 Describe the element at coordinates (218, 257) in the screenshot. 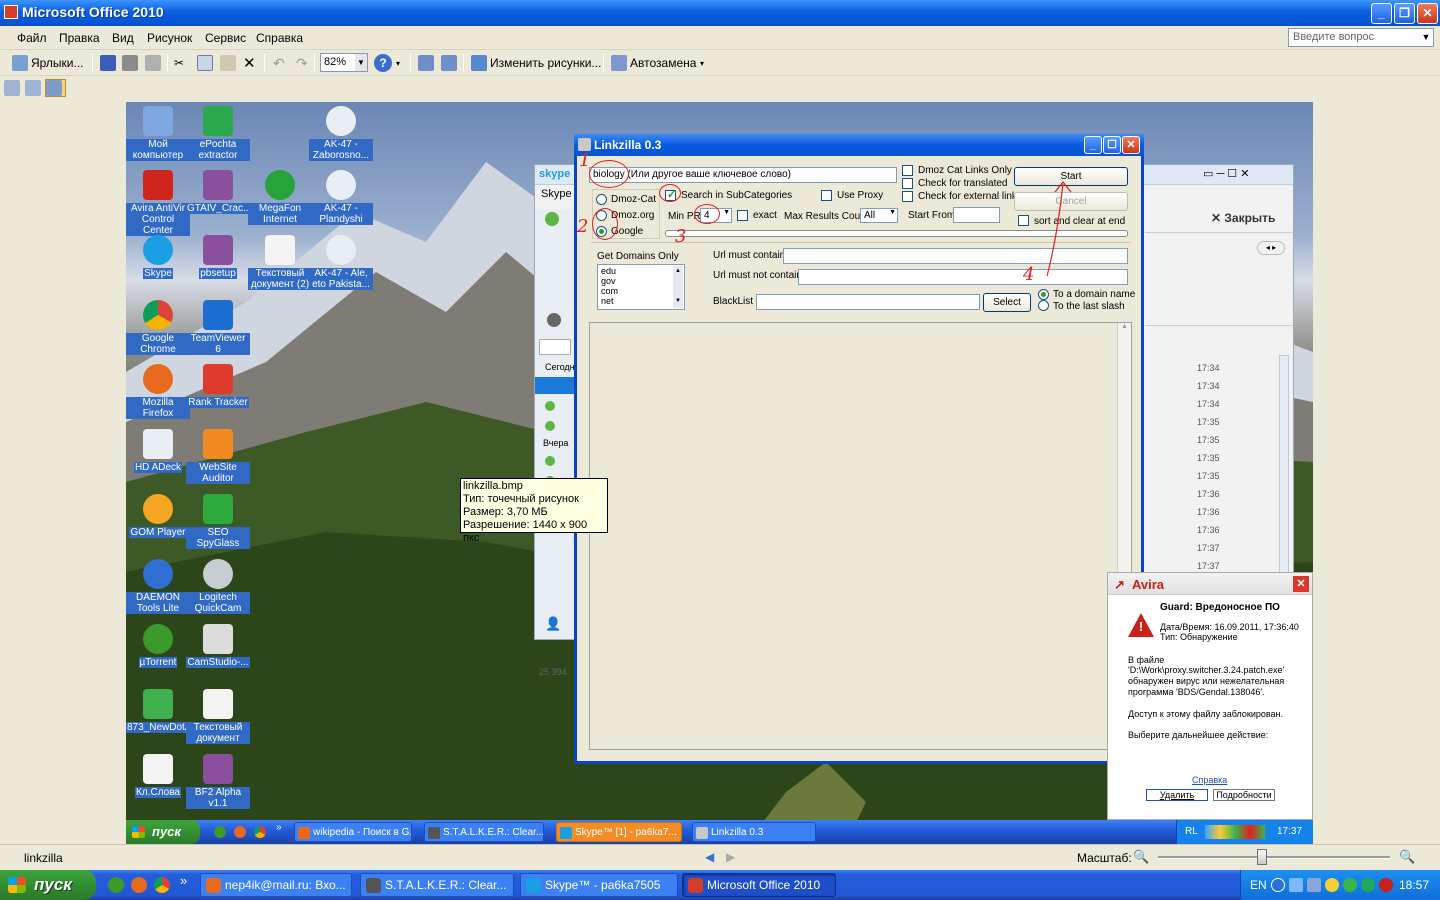

I see `desktop-icon-pbsetup: pbsetup` at that location.